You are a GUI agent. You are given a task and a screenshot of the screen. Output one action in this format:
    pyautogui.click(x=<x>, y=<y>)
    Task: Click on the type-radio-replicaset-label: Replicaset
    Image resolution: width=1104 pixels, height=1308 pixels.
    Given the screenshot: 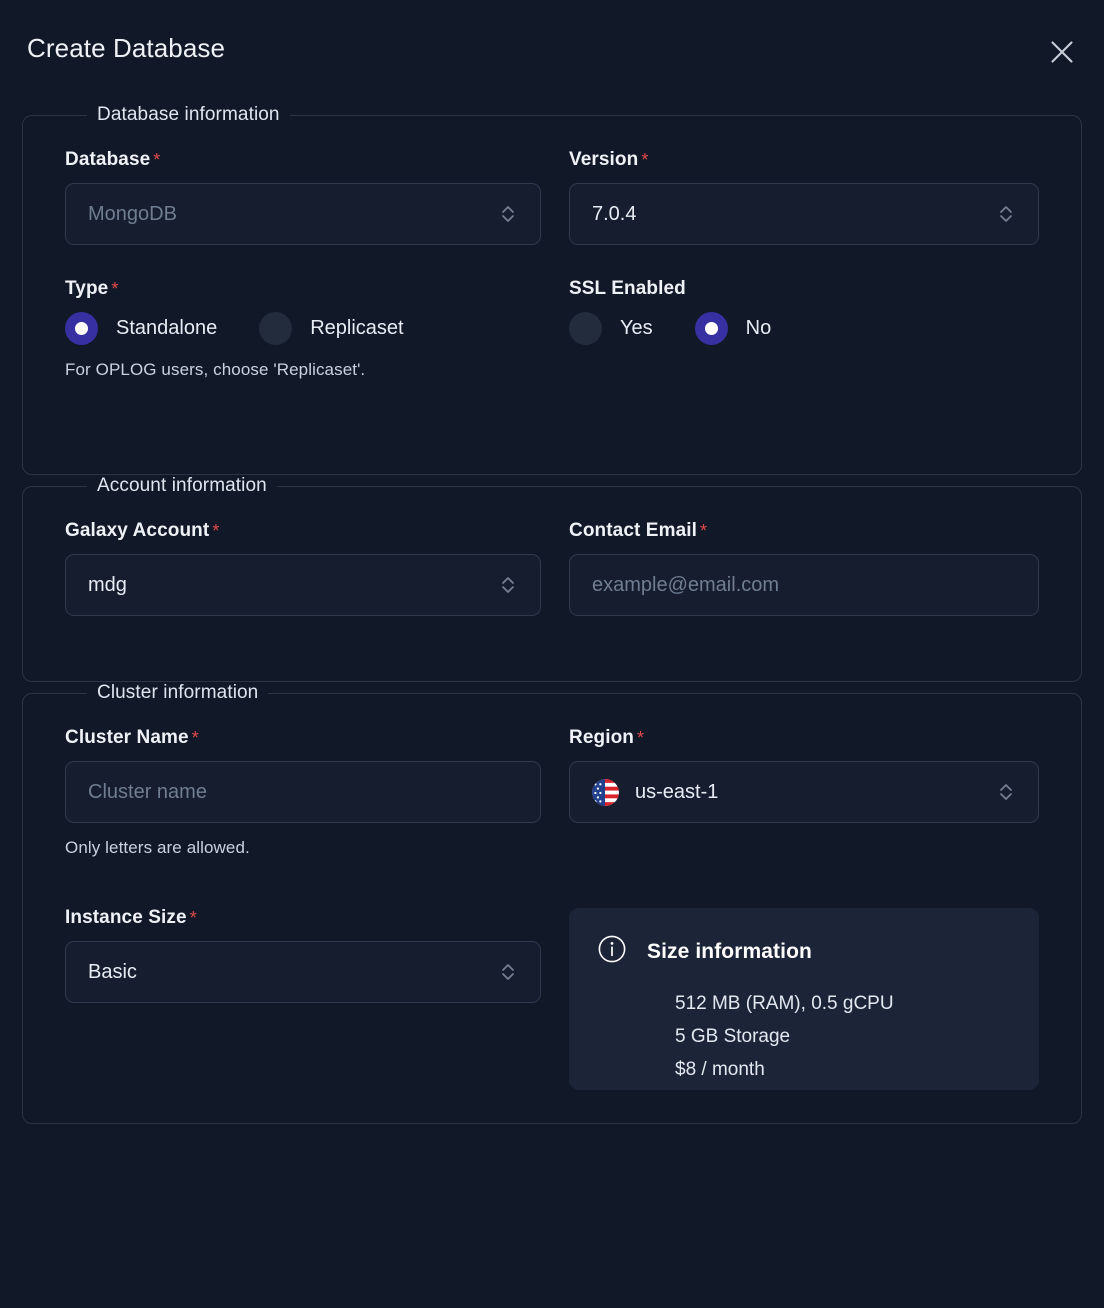 What is the action you would take?
    pyautogui.click(x=357, y=328)
    